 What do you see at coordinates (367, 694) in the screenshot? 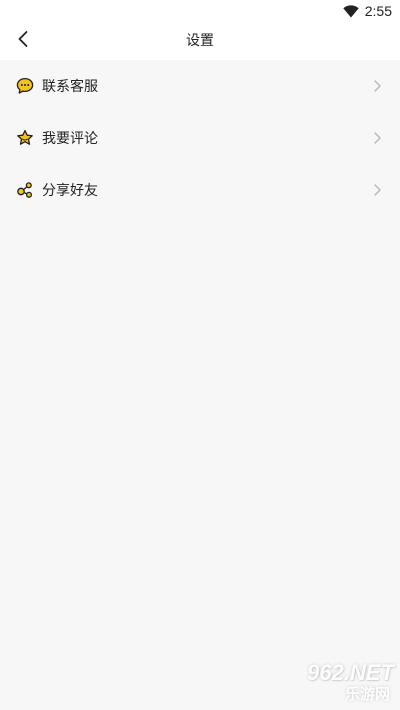
I see `watermark-bottom-text: 乐游网` at bounding box center [367, 694].